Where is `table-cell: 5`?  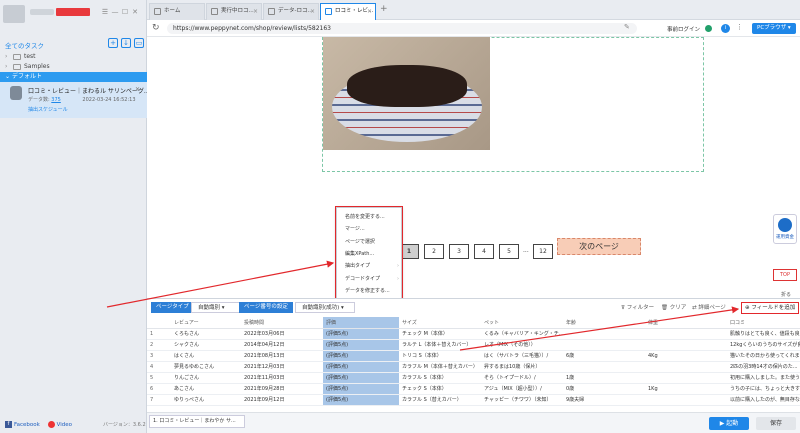 table-cell: 5 is located at coordinates (159, 378).